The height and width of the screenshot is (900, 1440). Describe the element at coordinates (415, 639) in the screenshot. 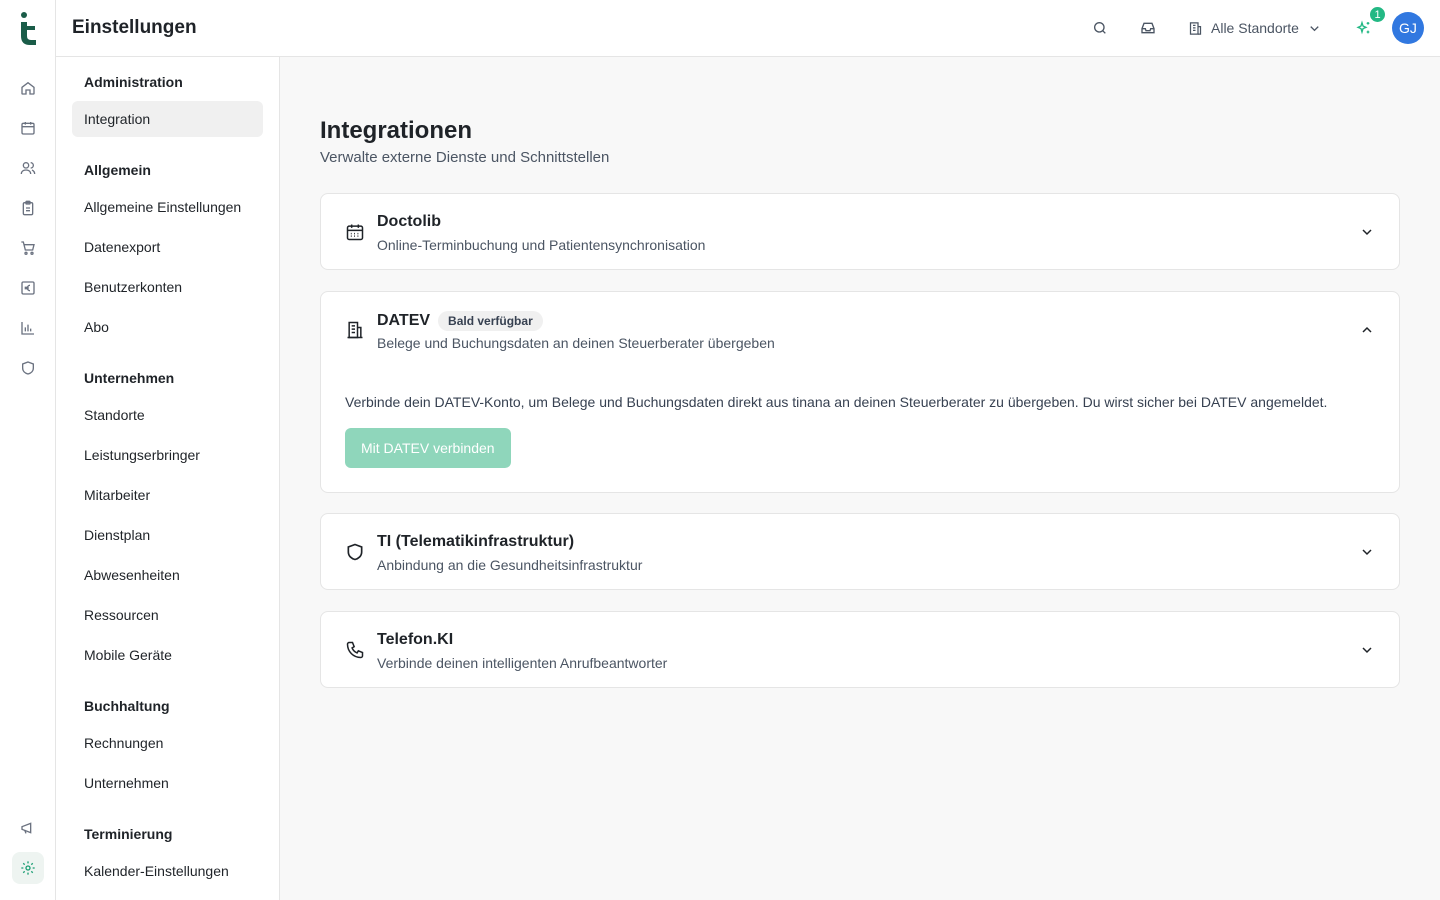

I see `card-title: Telefon.KI` at that location.